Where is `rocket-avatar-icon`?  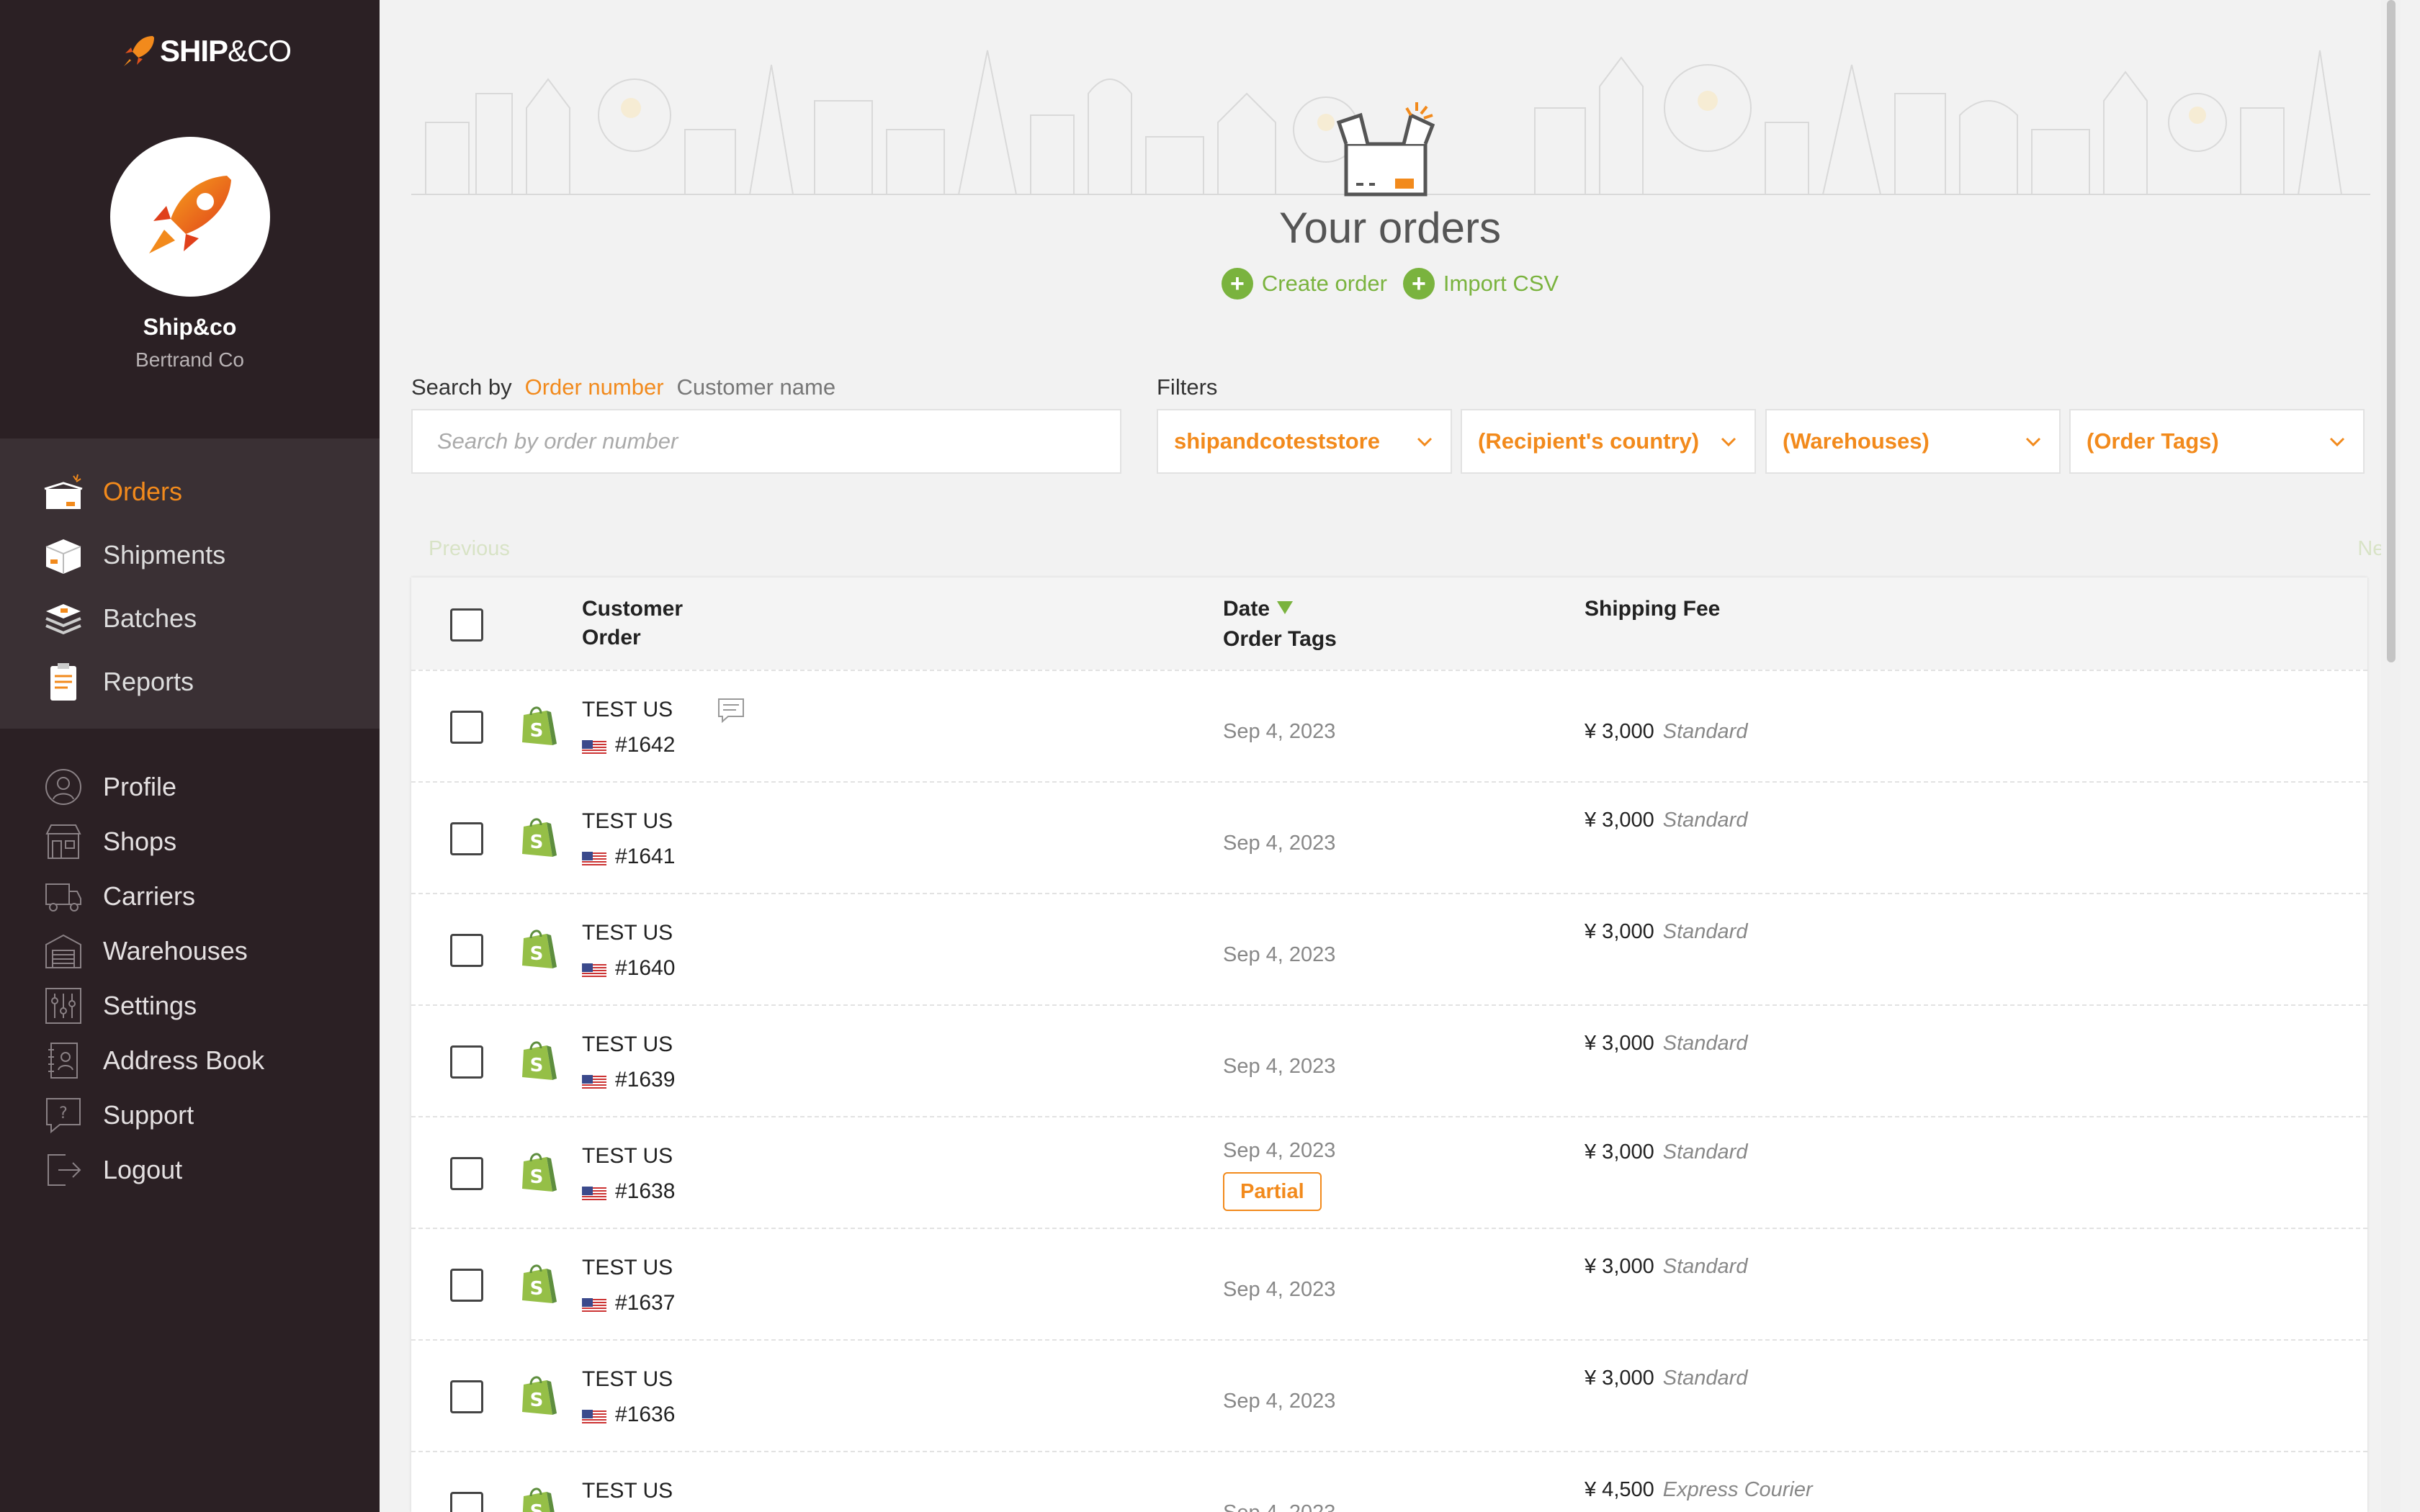 rocket-avatar-icon is located at coordinates (190, 214).